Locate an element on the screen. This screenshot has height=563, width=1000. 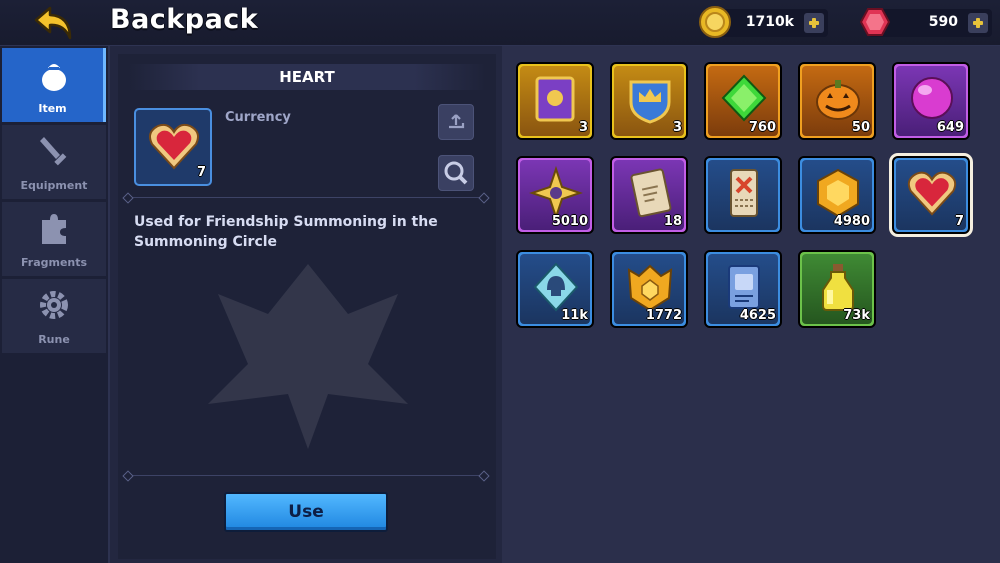
crown-shield-icon is located at coordinates (650, 102).